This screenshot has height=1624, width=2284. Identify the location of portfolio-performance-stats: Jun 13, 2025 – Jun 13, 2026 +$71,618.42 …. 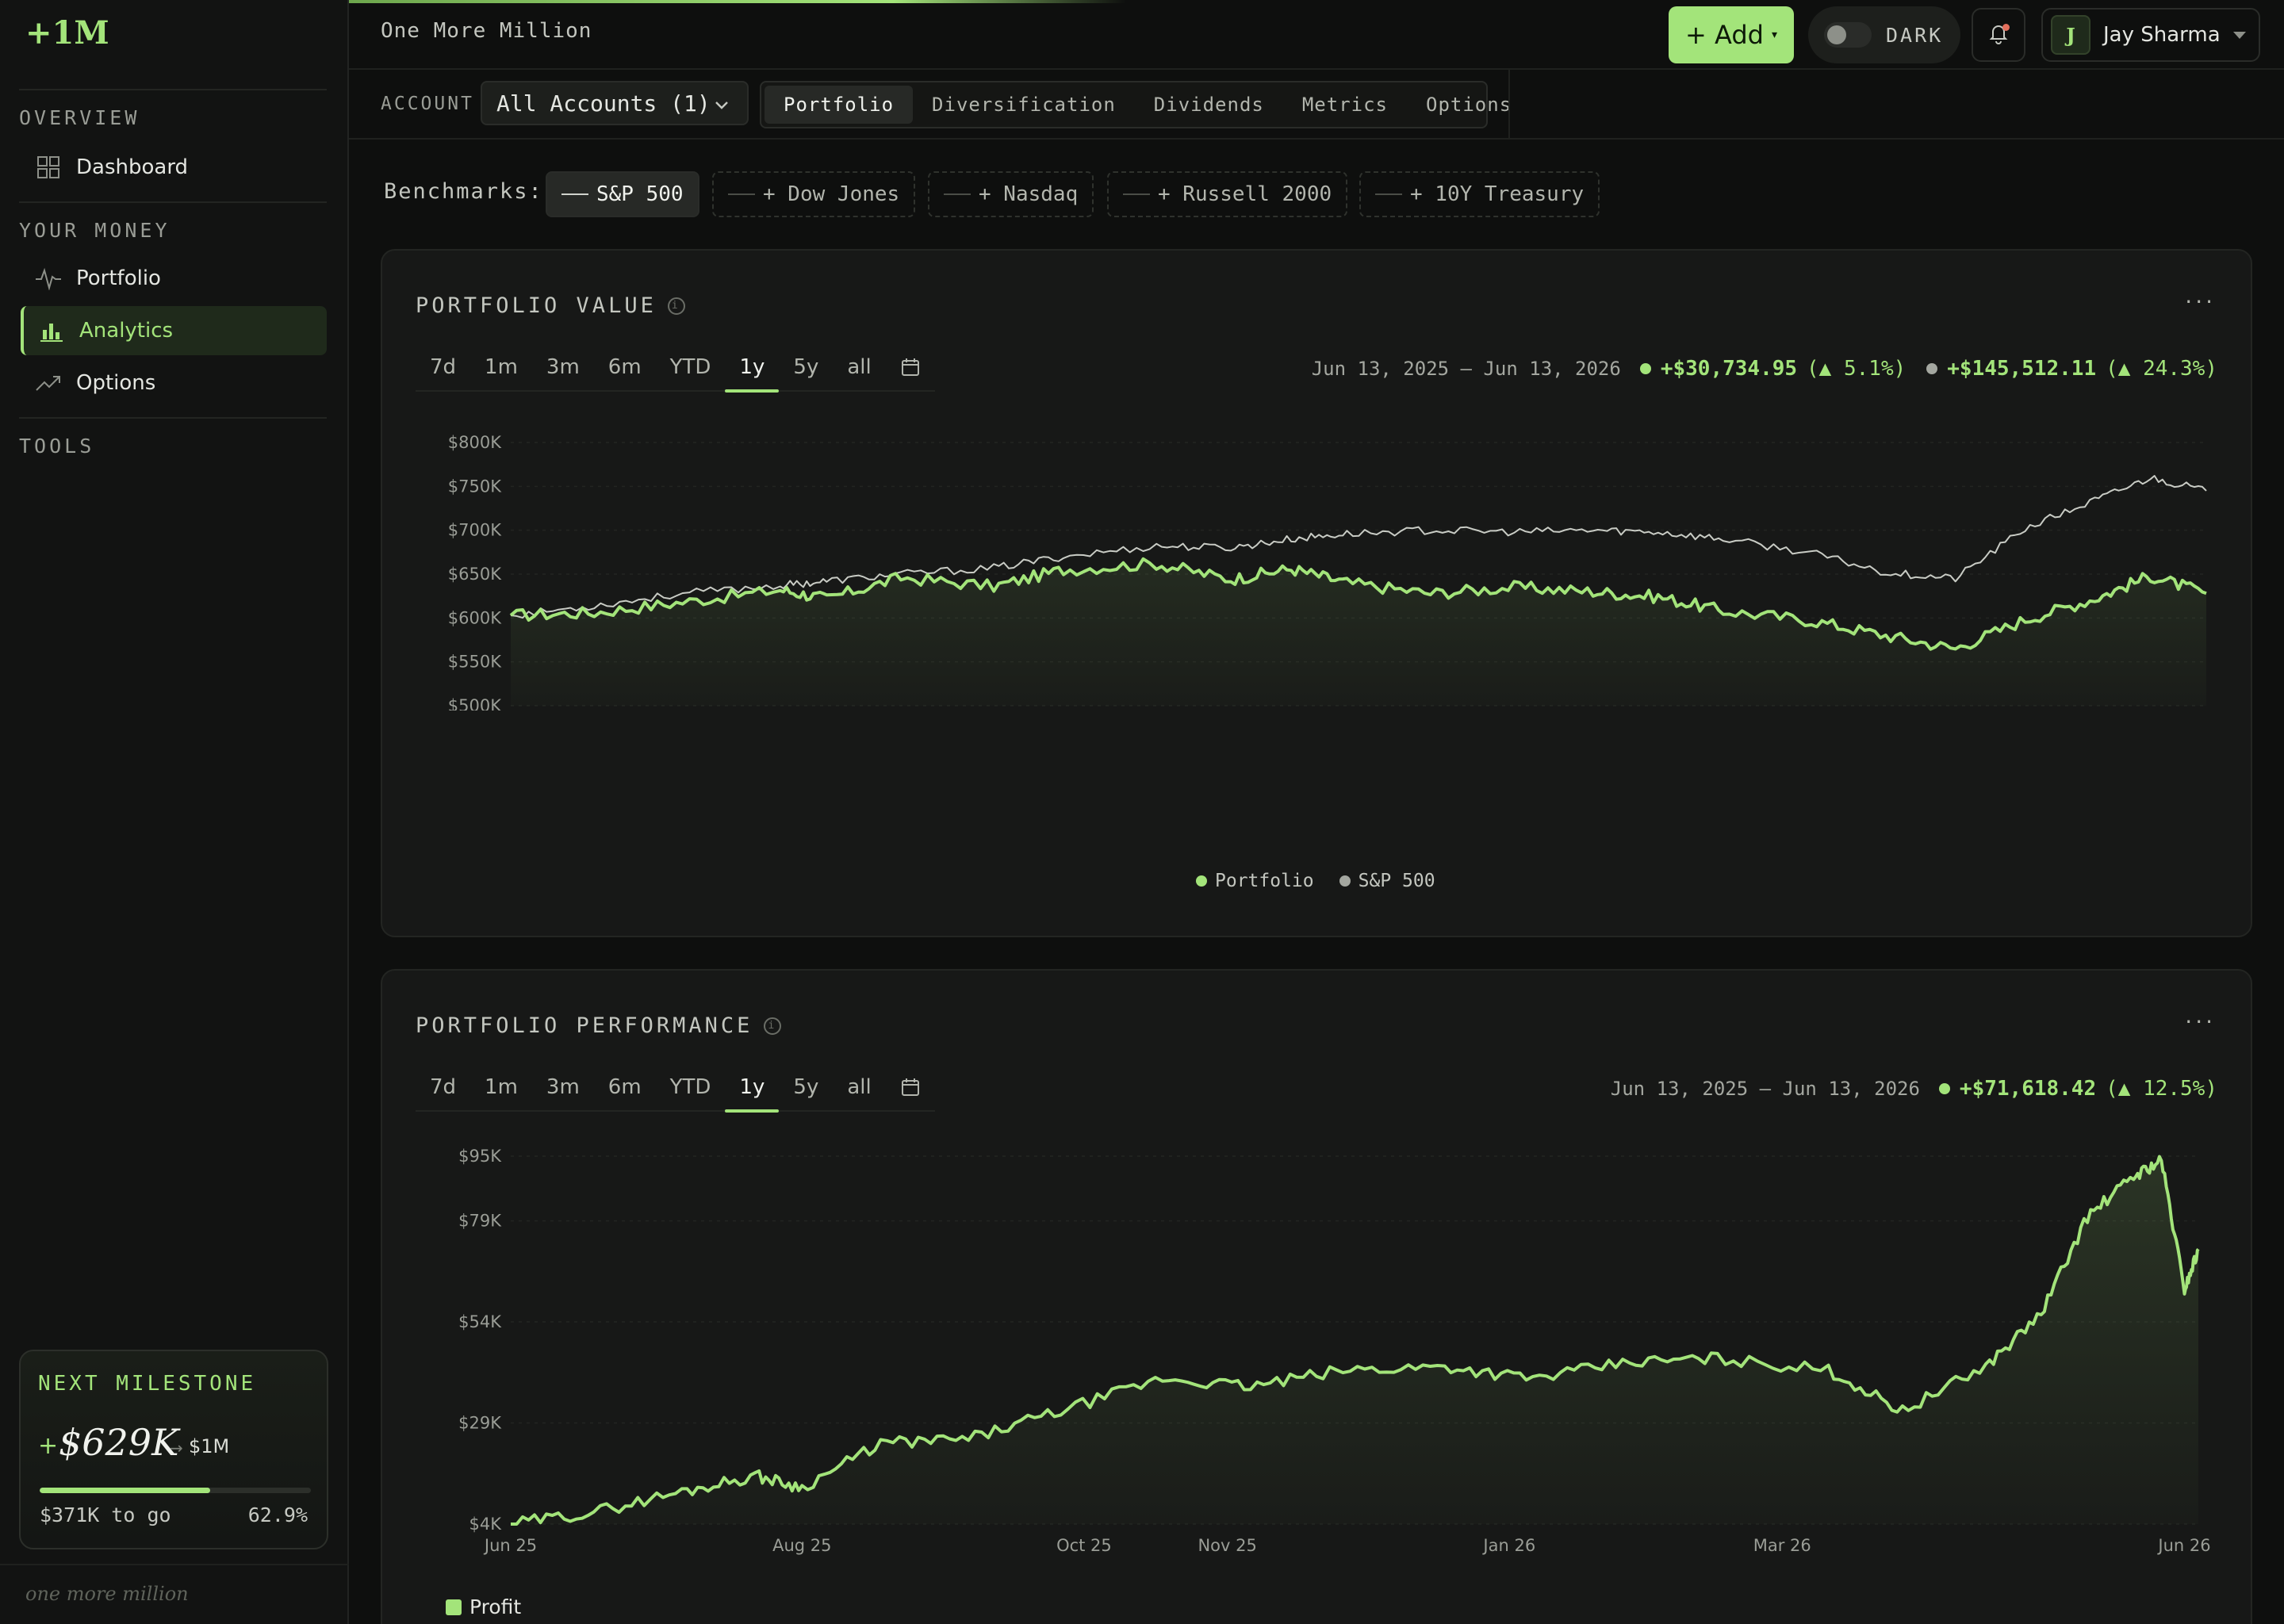
(1914, 1089).